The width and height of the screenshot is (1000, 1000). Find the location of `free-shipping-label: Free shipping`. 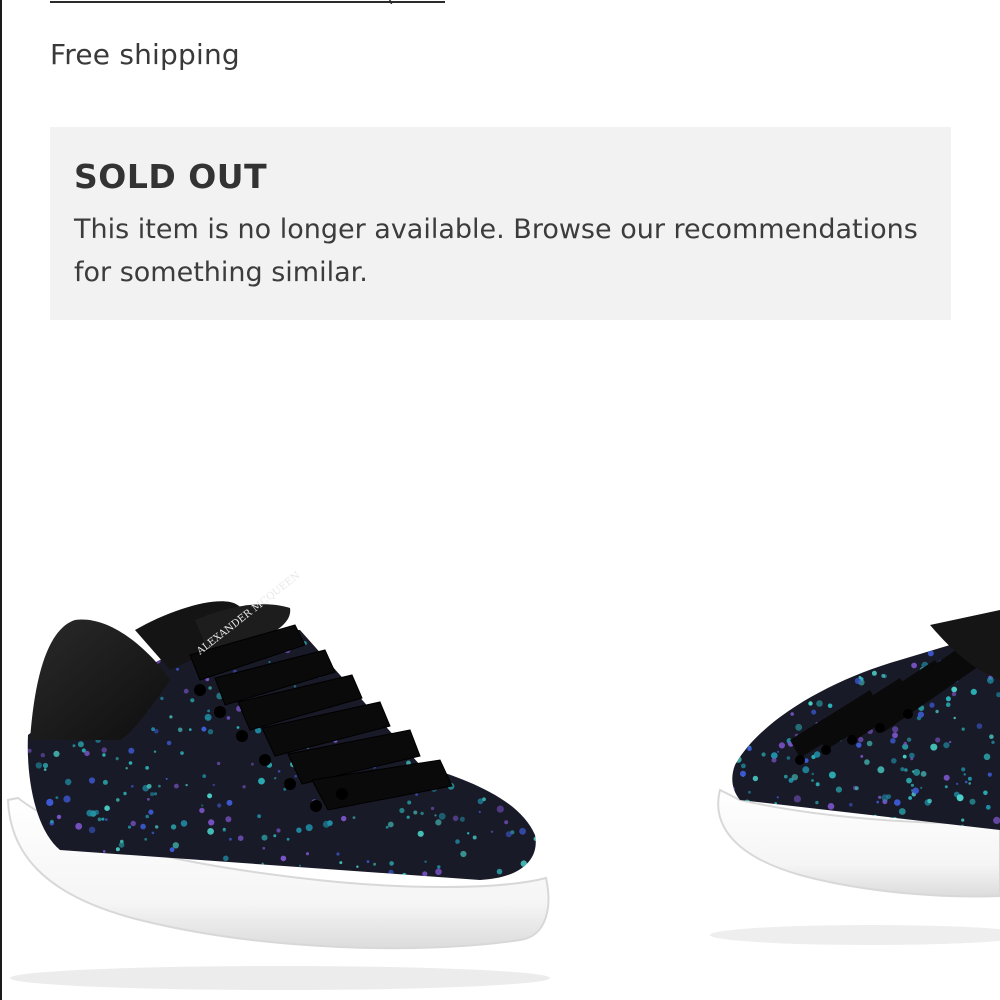

free-shipping-label: Free shipping is located at coordinates (145, 54).